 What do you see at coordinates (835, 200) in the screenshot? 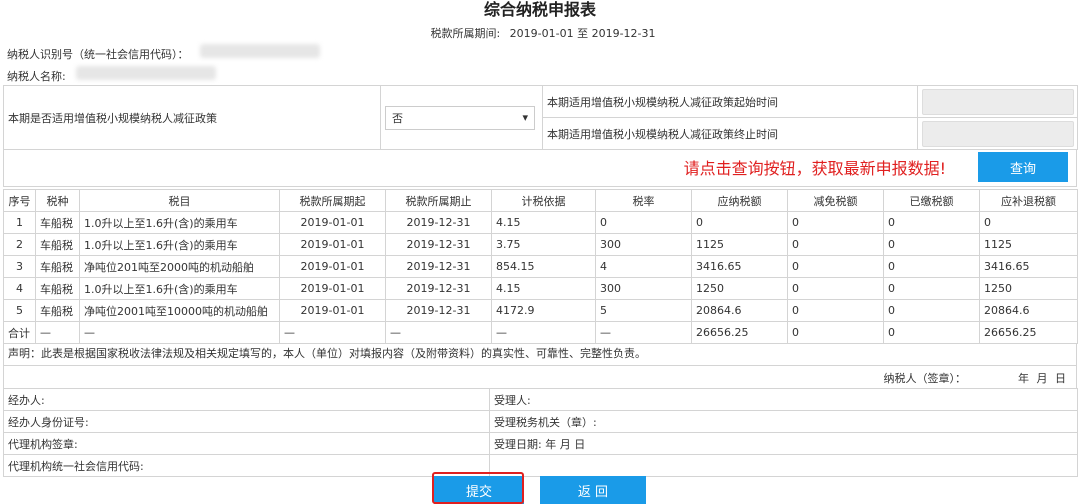
I see `col-header: 减免税额` at bounding box center [835, 200].